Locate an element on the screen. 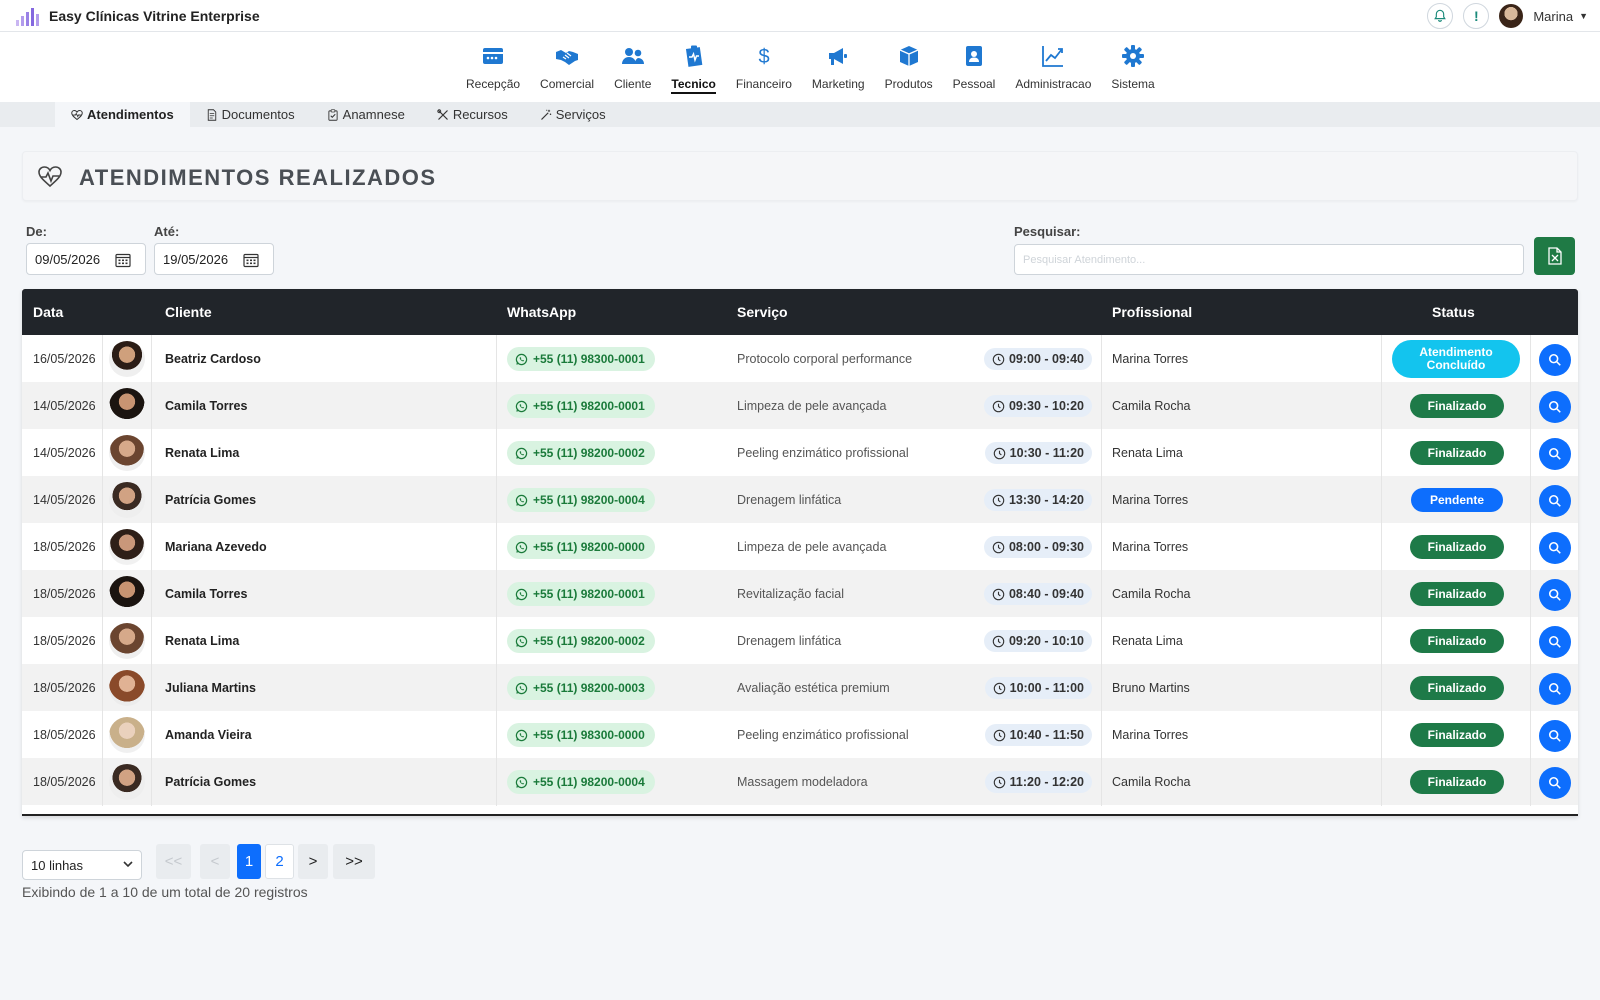 The width and height of the screenshot is (1600, 1000). header-whatsapp: WhatsApp is located at coordinates (541, 312).